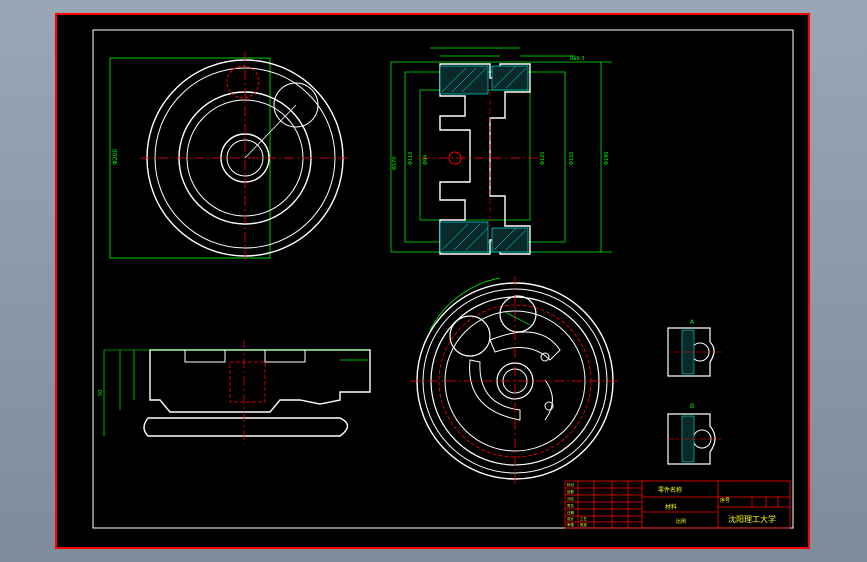  Describe the element at coordinates (572, 158) in the screenshot. I see `front-r2: Φ150` at that location.